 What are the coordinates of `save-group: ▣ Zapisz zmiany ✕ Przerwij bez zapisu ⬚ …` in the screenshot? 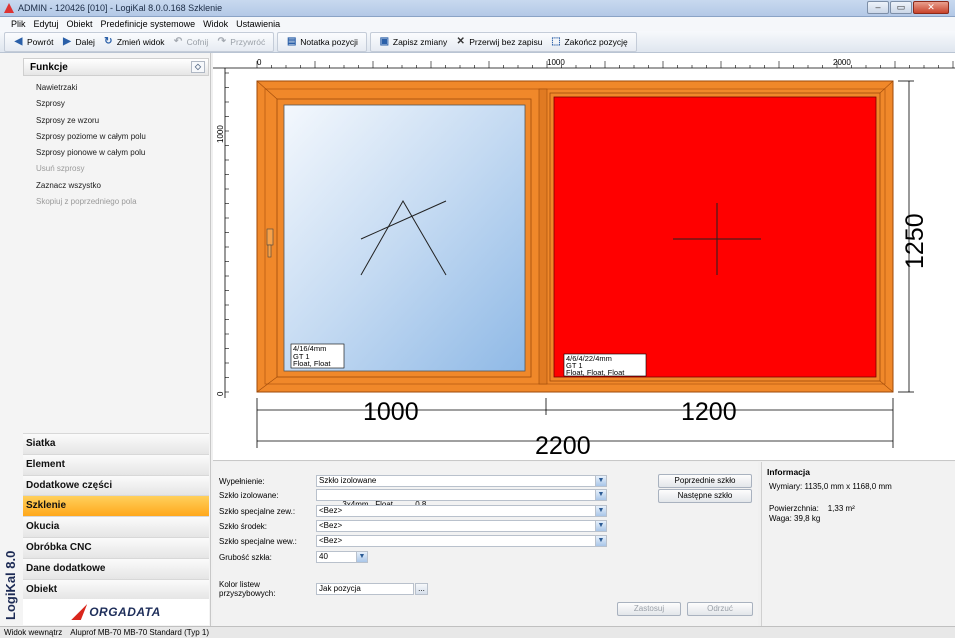 It's located at (503, 41).